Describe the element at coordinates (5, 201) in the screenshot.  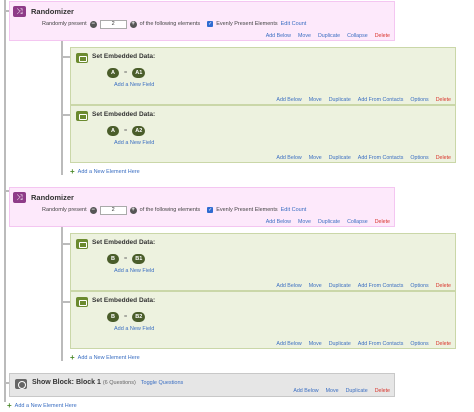
I see `flow-rail` at that location.